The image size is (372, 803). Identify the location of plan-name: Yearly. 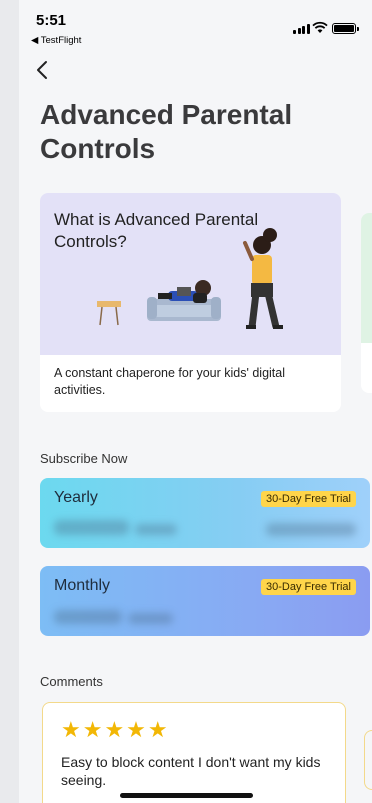
(76, 497).